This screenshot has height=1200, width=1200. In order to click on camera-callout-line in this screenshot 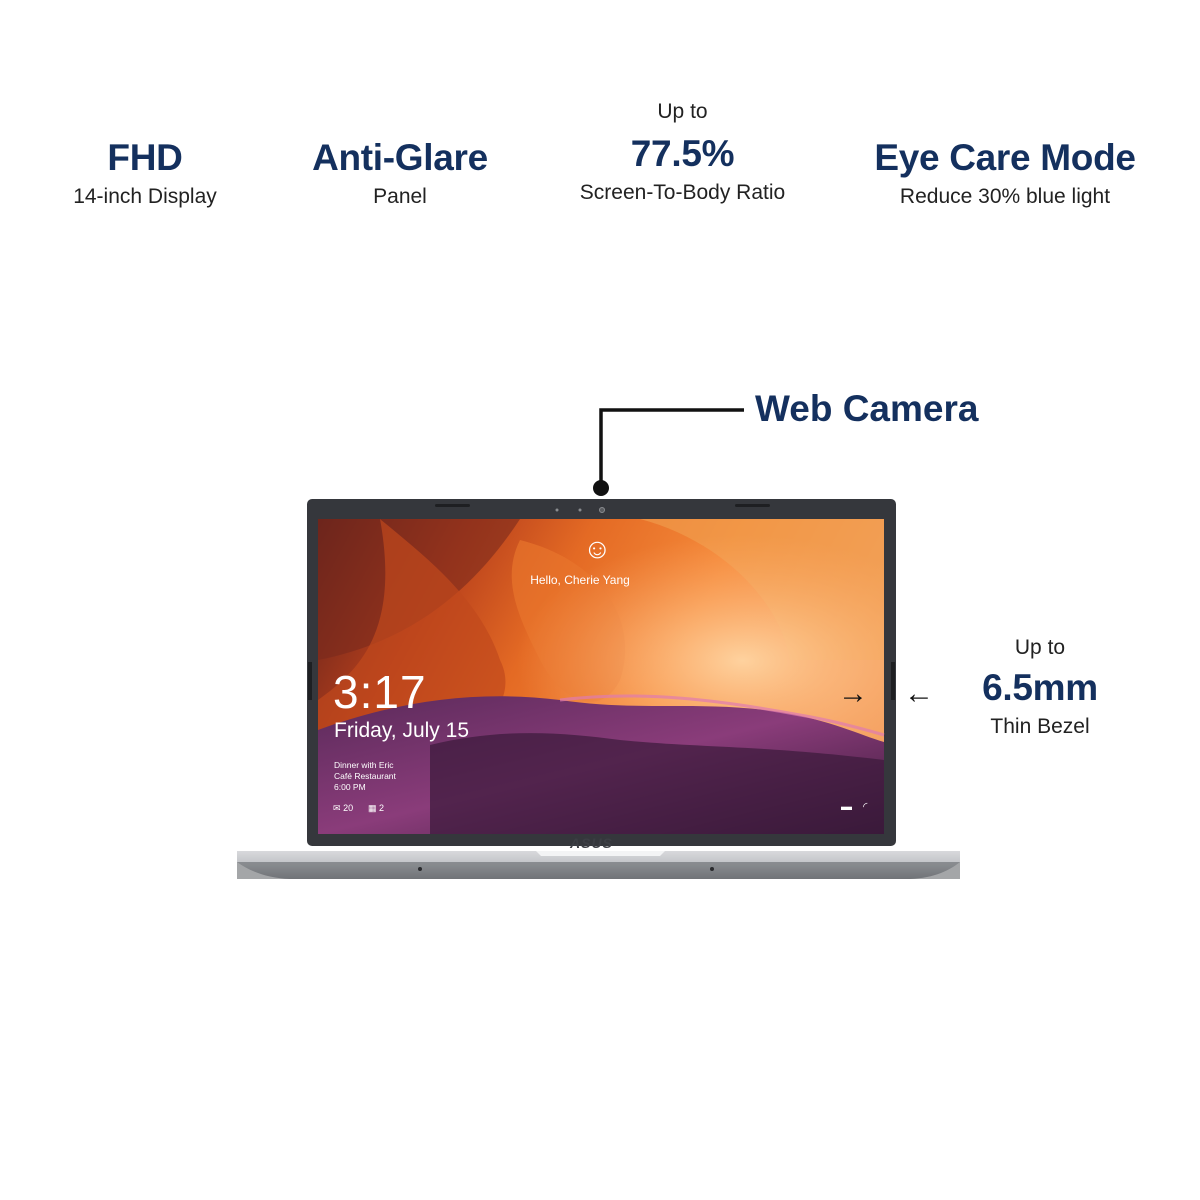, I will do `click(671, 448)`.